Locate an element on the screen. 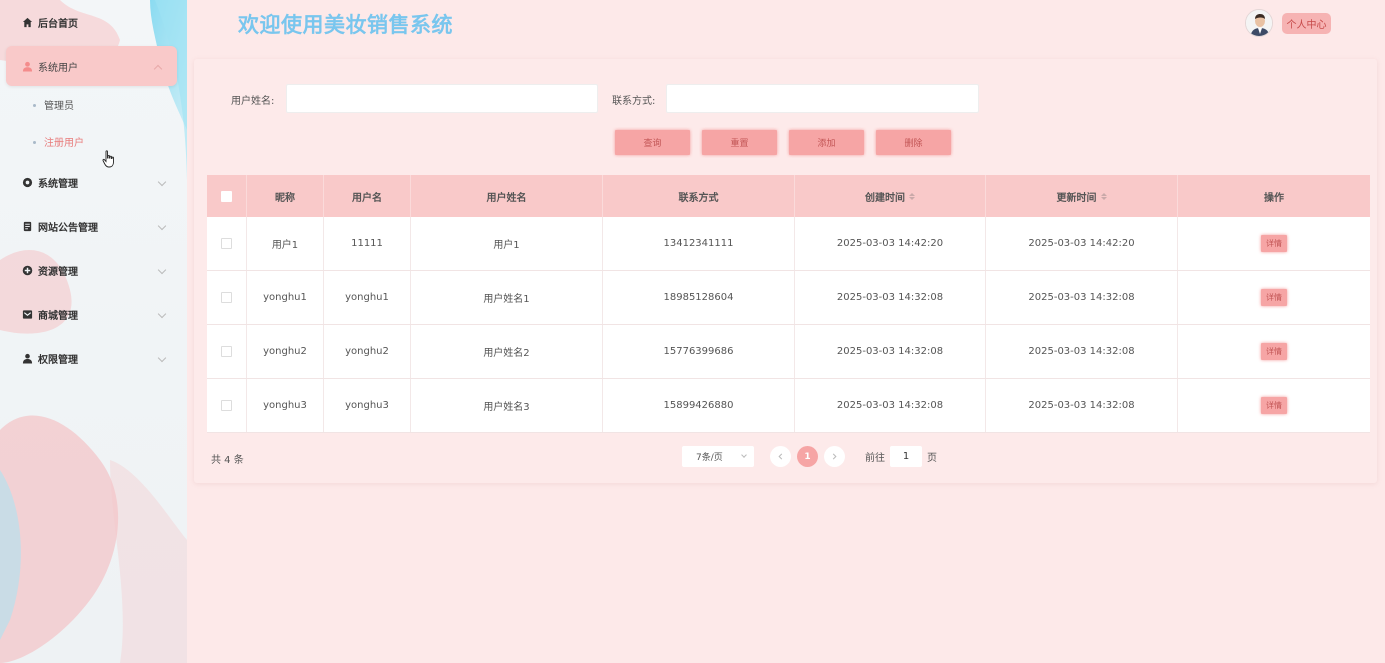  goto-page: 前往 页 is located at coordinates (901, 456).